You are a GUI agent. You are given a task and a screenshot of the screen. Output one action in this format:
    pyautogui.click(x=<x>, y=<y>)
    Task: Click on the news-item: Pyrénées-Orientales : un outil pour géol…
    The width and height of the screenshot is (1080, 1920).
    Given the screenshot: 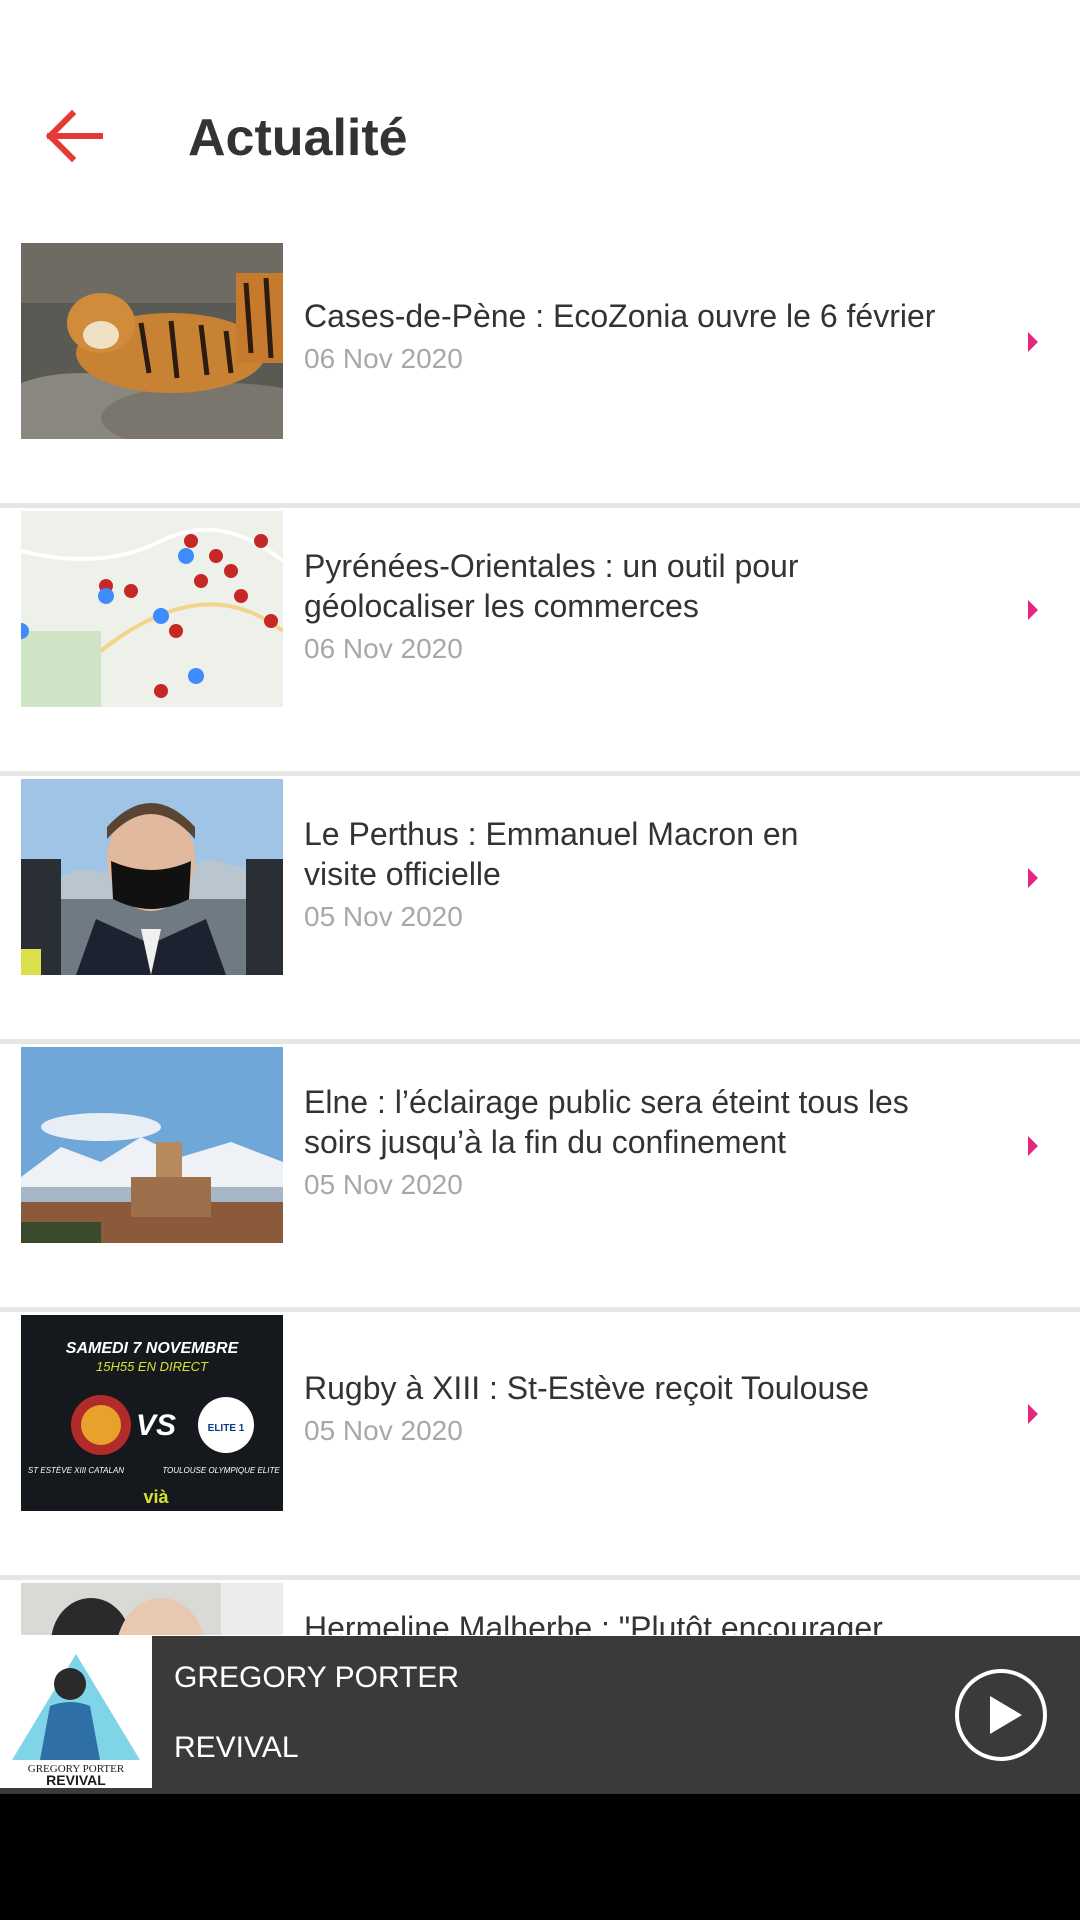 What is the action you would take?
    pyautogui.click(x=540, y=642)
    